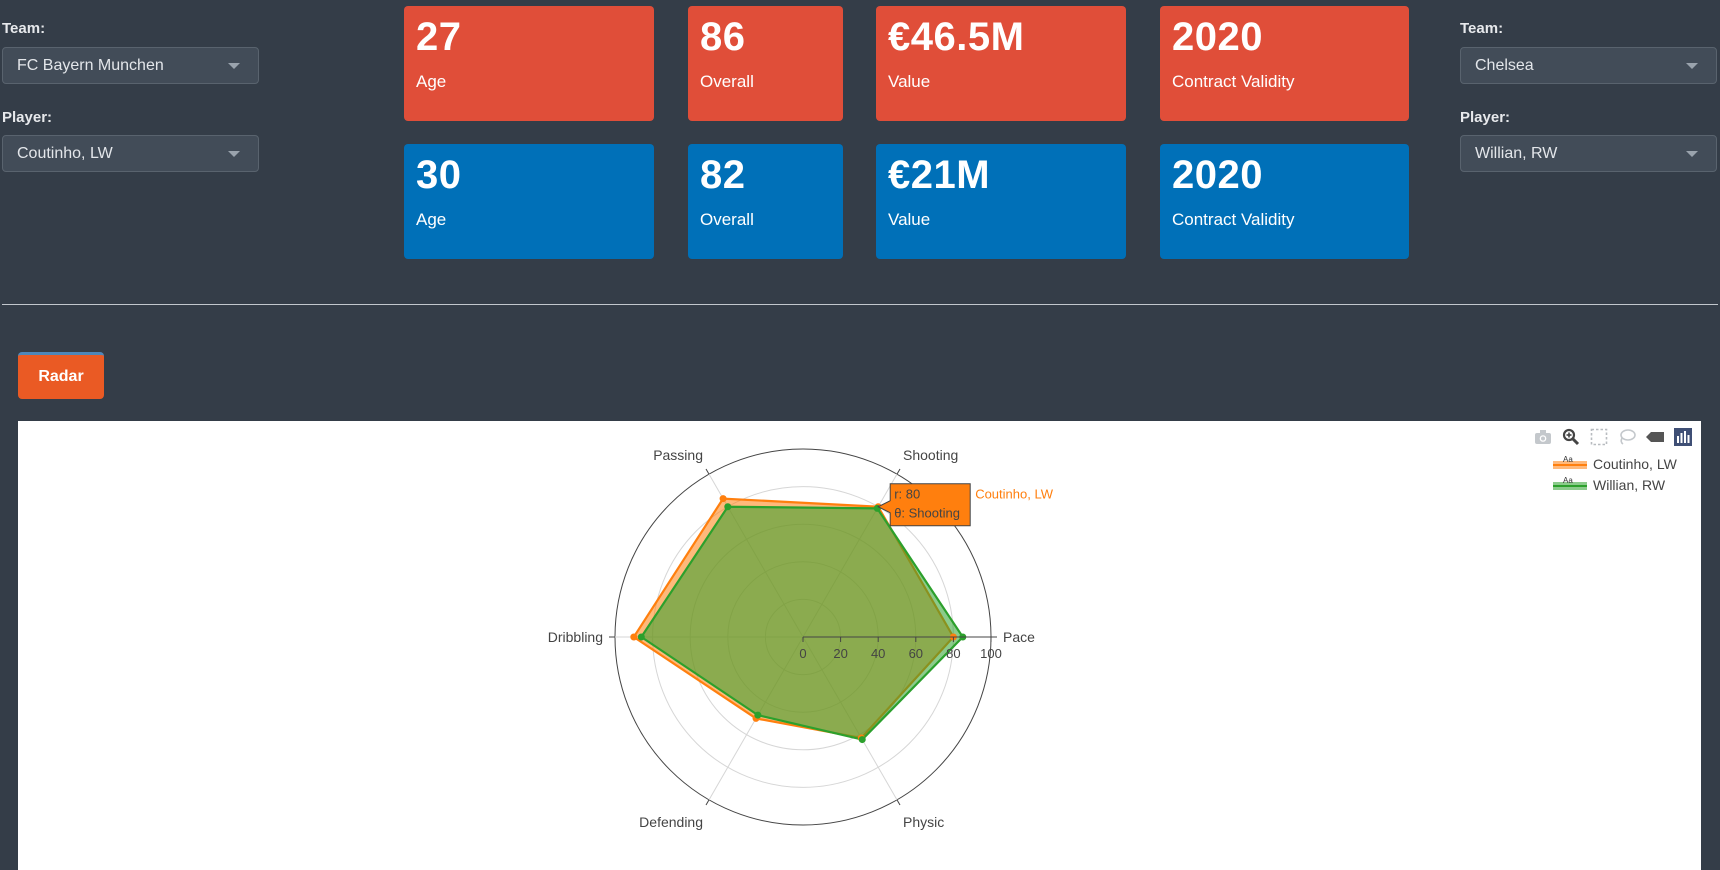  Describe the element at coordinates (765, 201) in the screenshot. I see `stat-card-overall-2: 82 Overall` at that location.